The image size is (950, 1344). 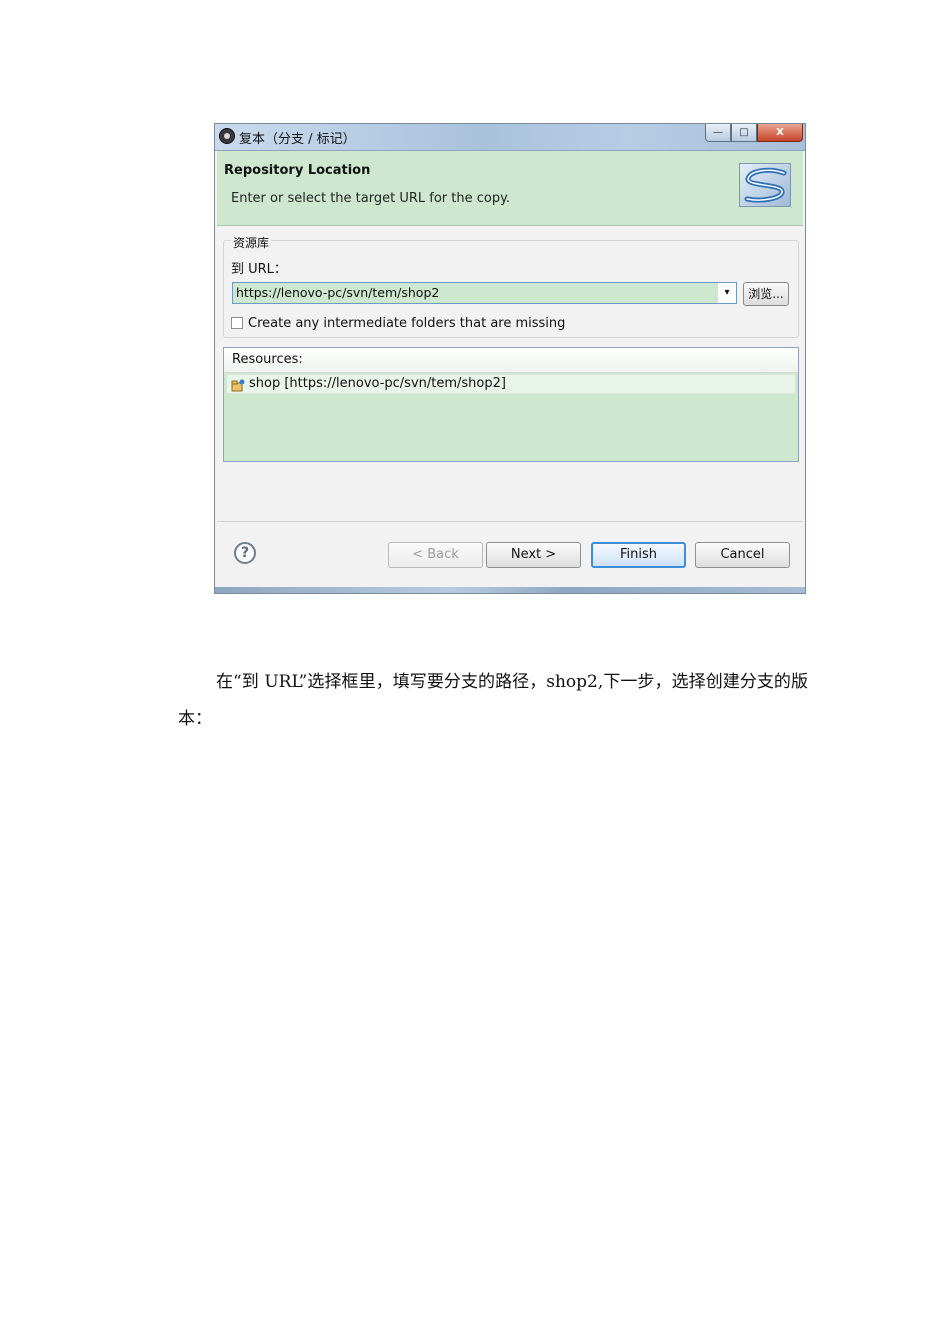 I want to click on dialog-title: 复本（分支 / 标记）, so click(x=297, y=139).